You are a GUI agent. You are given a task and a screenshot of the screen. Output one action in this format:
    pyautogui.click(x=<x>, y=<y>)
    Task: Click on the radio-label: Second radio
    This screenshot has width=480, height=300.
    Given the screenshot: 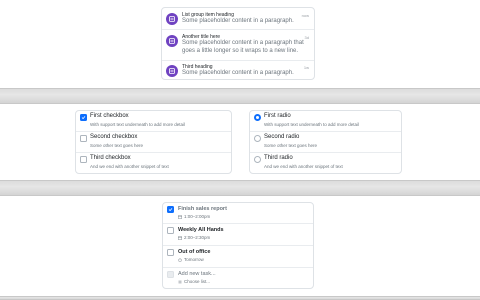 What is the action you would take?
    pyautogui.click(x=282, y=137)
    